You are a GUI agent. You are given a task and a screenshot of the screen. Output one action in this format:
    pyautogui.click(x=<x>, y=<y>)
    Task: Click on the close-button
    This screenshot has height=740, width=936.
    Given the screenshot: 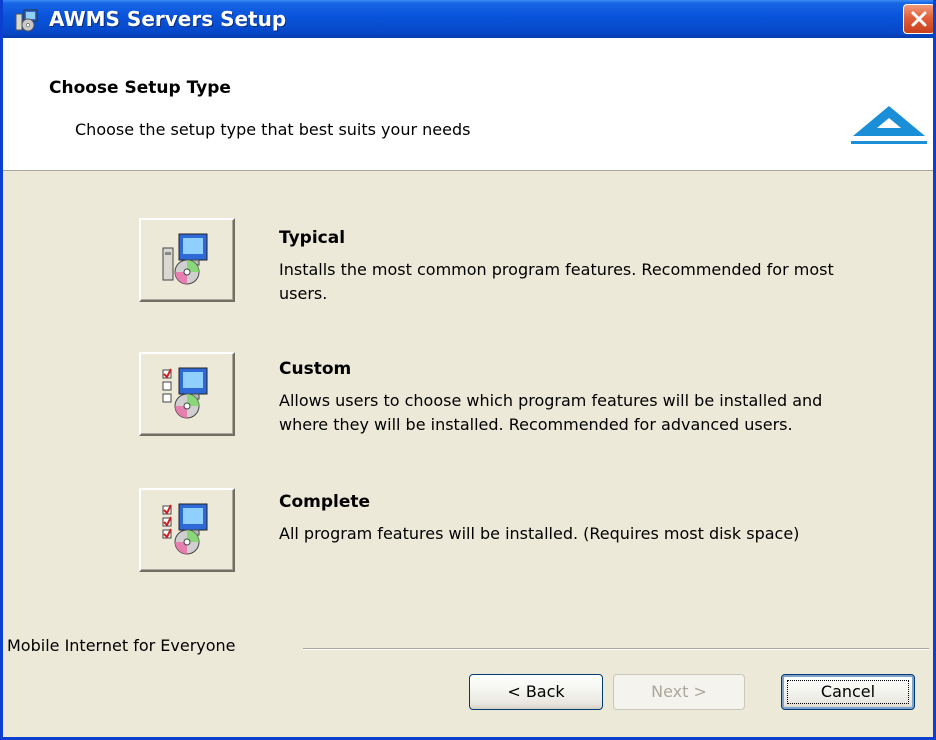 What is the action you would take?
    pyautogui.click(x=918, y=19)
    